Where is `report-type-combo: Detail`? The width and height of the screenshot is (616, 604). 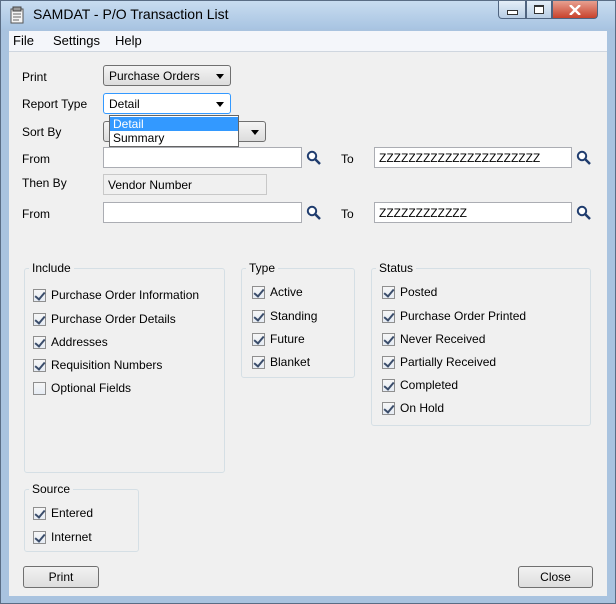
report-type-combo: Detail is located at coordinates (167, 103).